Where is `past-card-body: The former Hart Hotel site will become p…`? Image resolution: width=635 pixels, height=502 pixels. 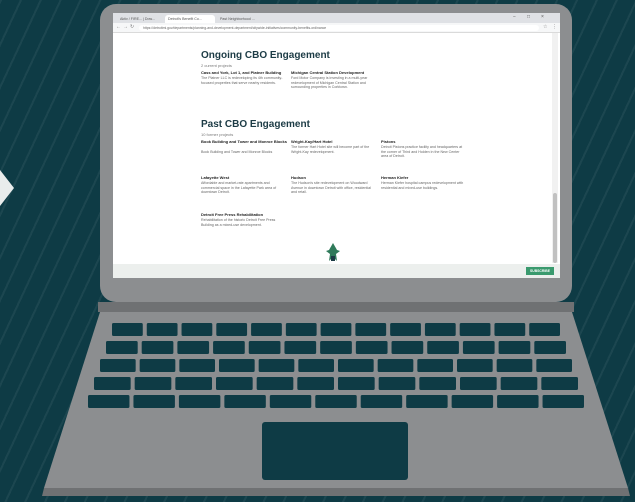
past-card-body: The former Hart Hotel site will become p… is located at coordinates (330, 149).